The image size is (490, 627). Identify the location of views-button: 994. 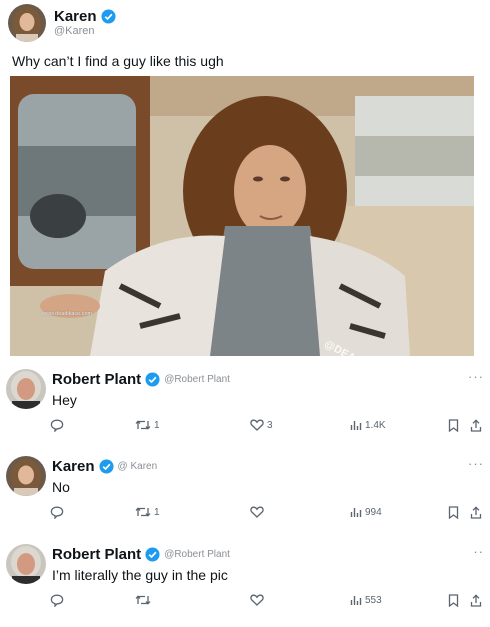
(366, 512).